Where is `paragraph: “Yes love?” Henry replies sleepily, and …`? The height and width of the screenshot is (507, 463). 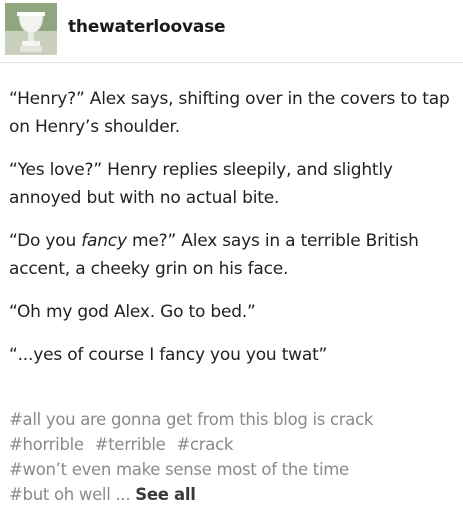 paragraph: “Yes love?” Henry replies sleepily, and … is located at coordinates (201, 184).